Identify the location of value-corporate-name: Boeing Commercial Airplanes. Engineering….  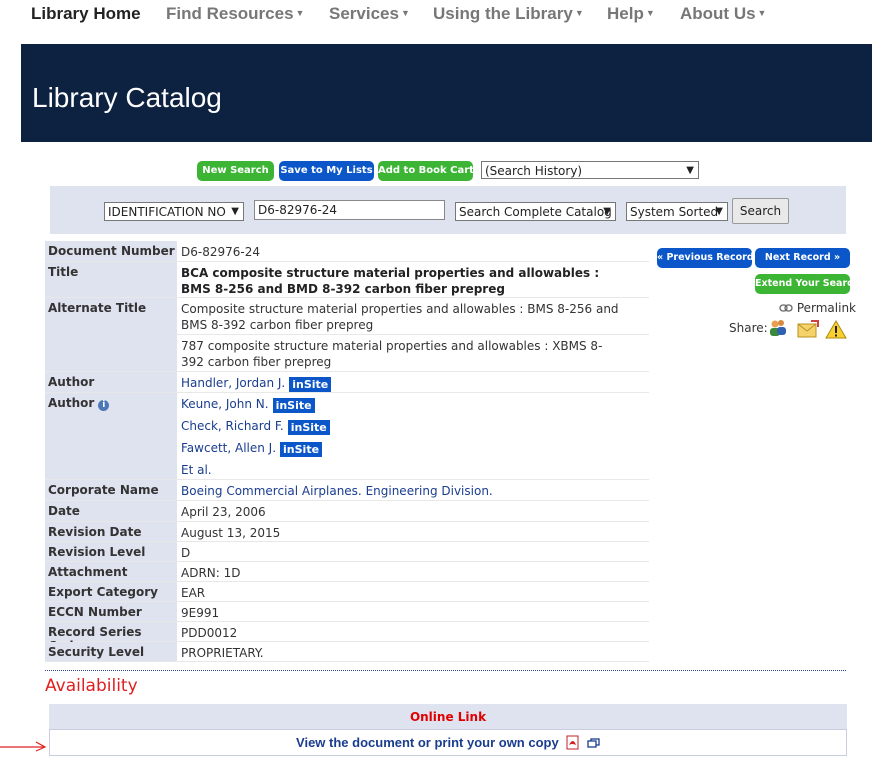
(411, 489).